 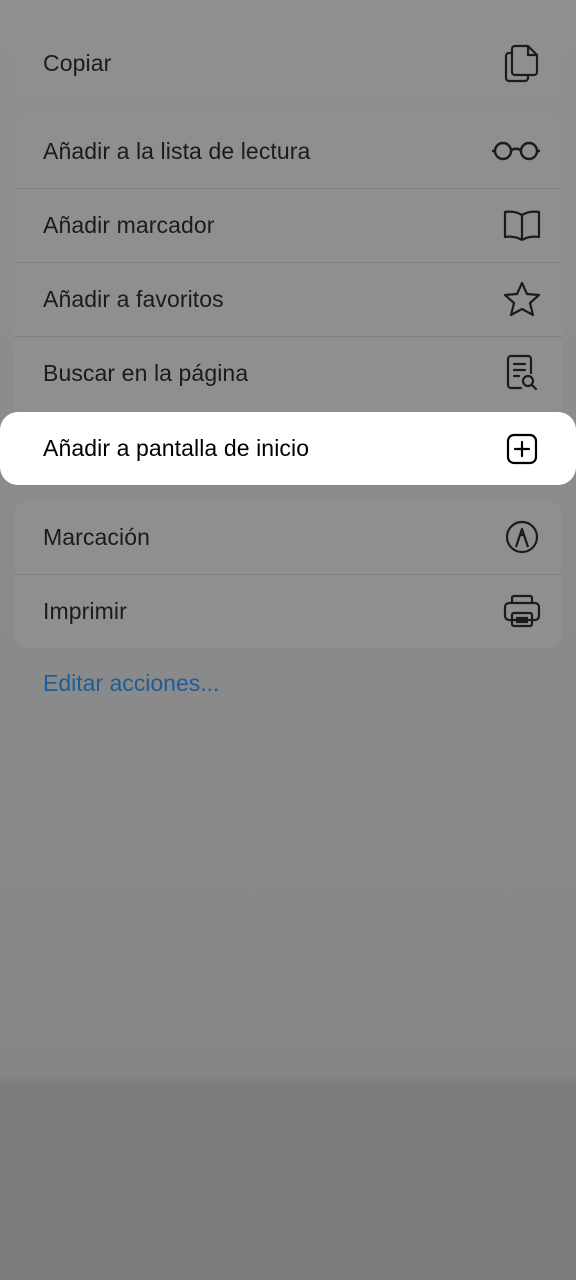 What do you see at coordinates (522, 449) in the screenshot?
I see `add-square-icon` at bounding box center [522, 449].